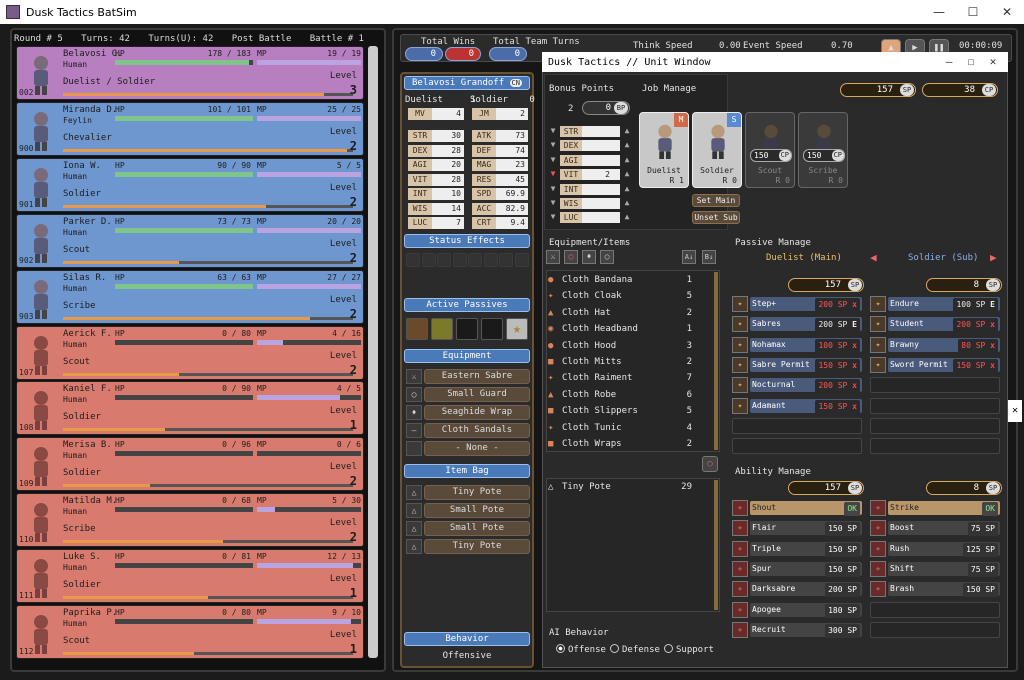 This screenshot has height=680, width=1024. What do you see at coordinates (623, 412) in the screenshot?
I see `inventory-item: ■ Cloth Slippers 5` at bounding box center [623, 412].